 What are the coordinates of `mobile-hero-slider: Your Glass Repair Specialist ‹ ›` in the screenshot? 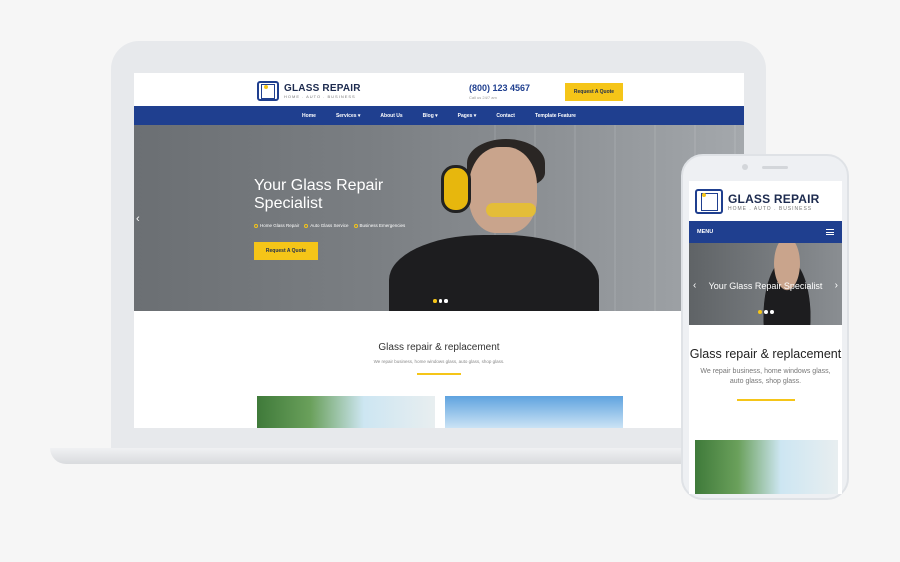 It's located at (765, 284).